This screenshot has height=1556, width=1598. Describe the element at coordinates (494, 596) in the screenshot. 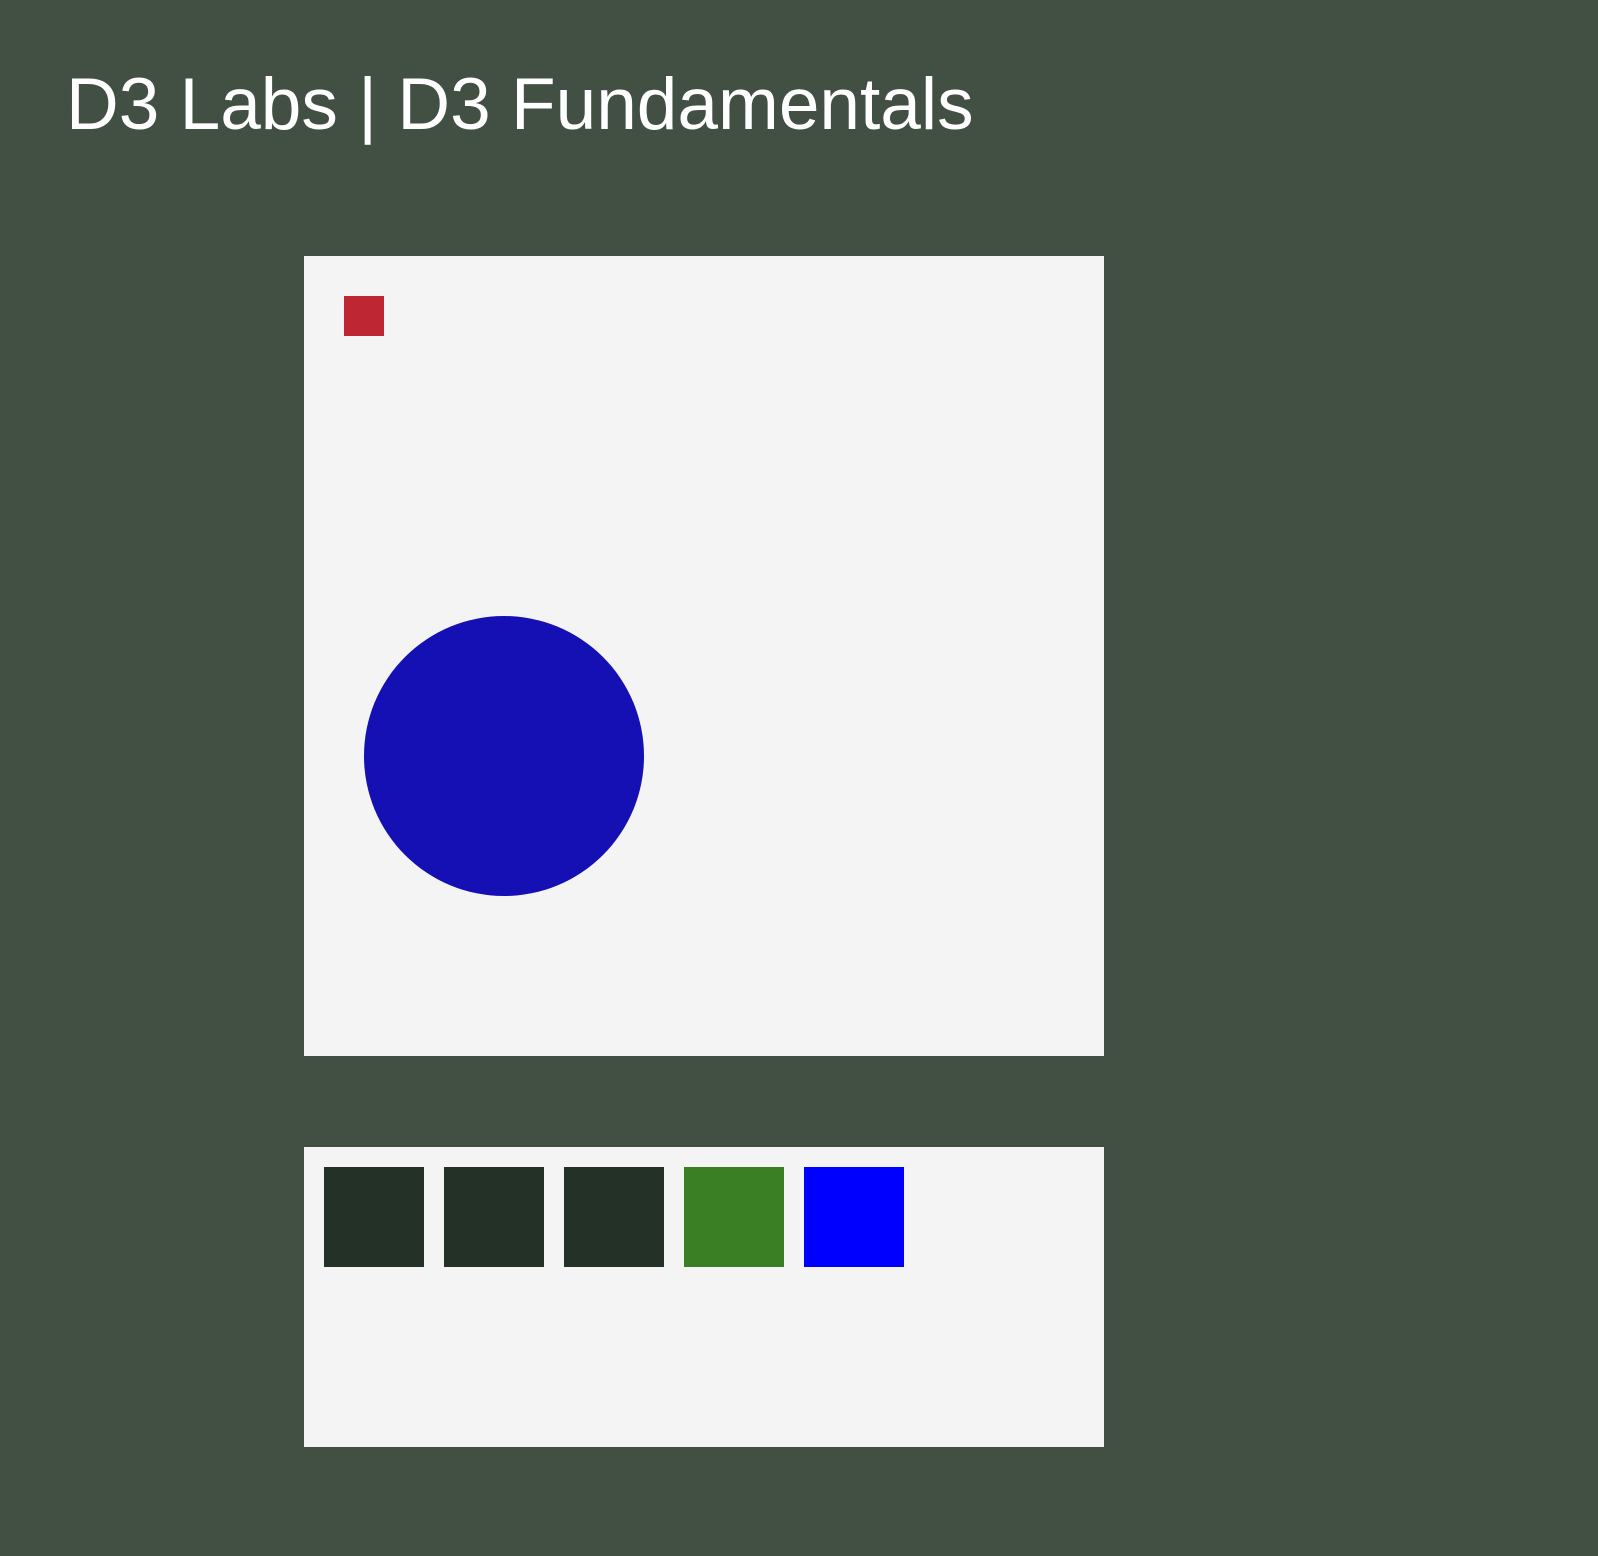

I see `shapes-canvas` at that location.